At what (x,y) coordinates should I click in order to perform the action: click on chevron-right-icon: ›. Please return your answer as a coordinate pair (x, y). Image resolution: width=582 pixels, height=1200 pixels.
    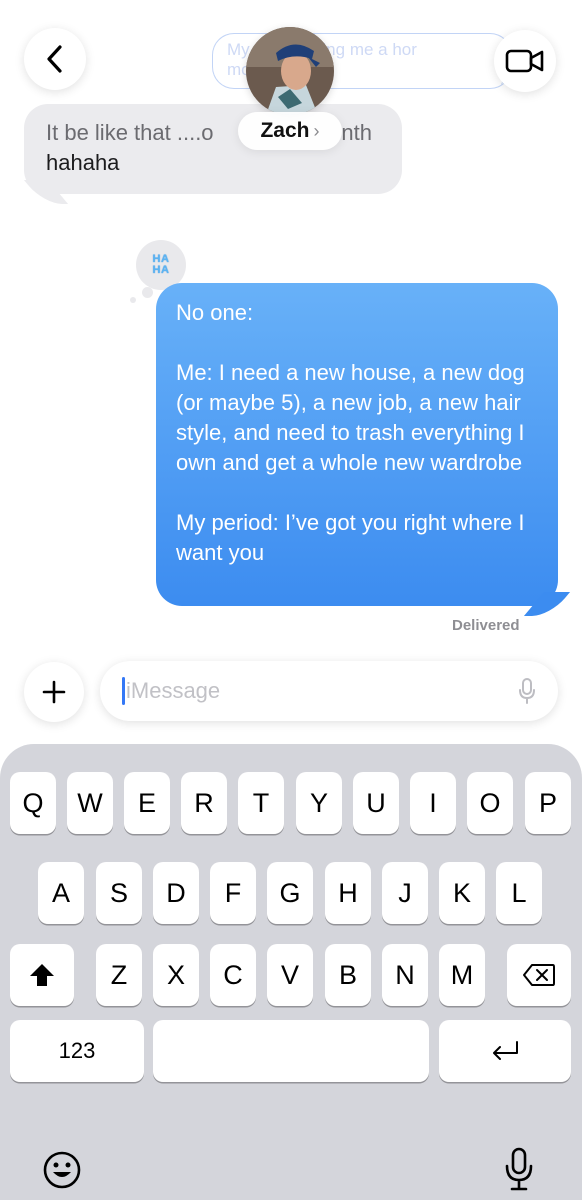
    Looking at the image, I should click on (316, 130).